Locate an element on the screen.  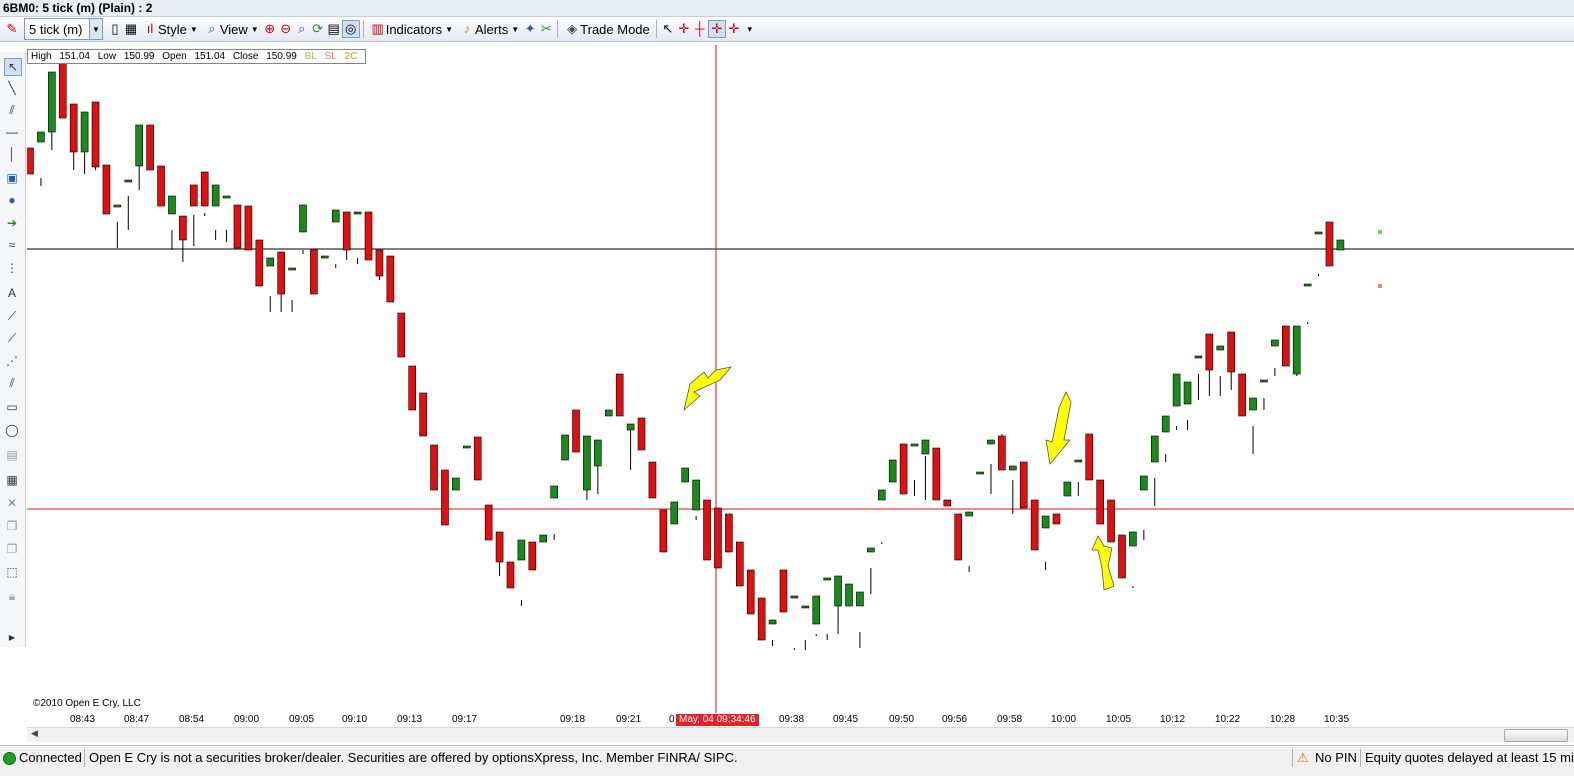
rectangle-tool-icon: ▭ is located at coordinates (12, 407).